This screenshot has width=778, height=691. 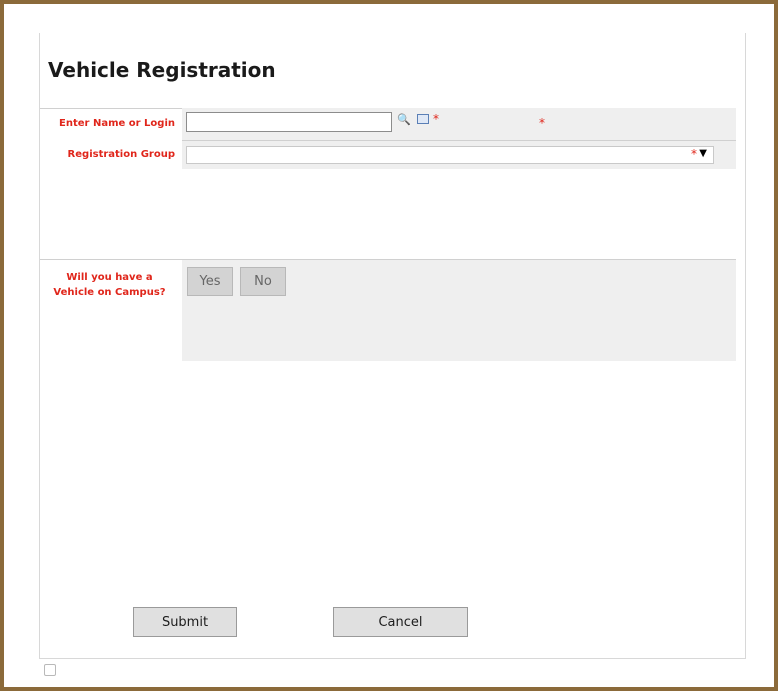 What do you see at coordinates (117, 123) in the screenshot?
I see `name-label: Enter Name or Login` at bounding box center [117, 123].